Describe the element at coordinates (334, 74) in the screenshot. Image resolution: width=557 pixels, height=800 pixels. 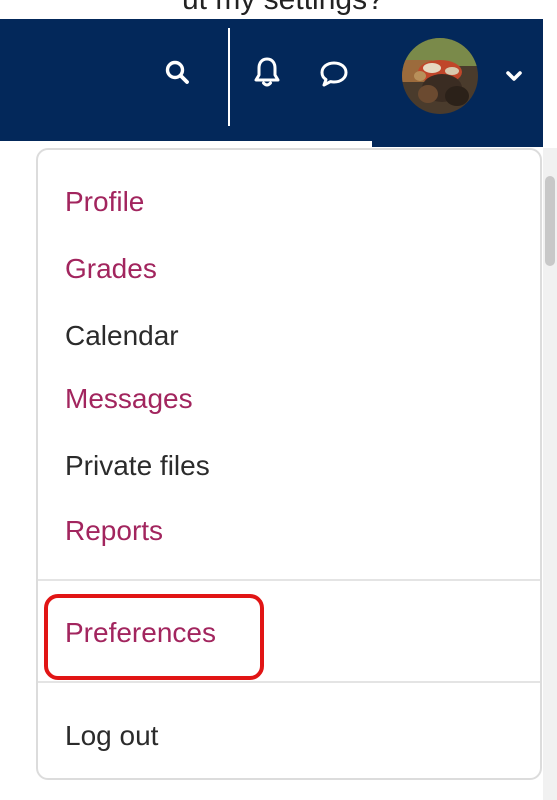
I see `chat-icon` at that location.